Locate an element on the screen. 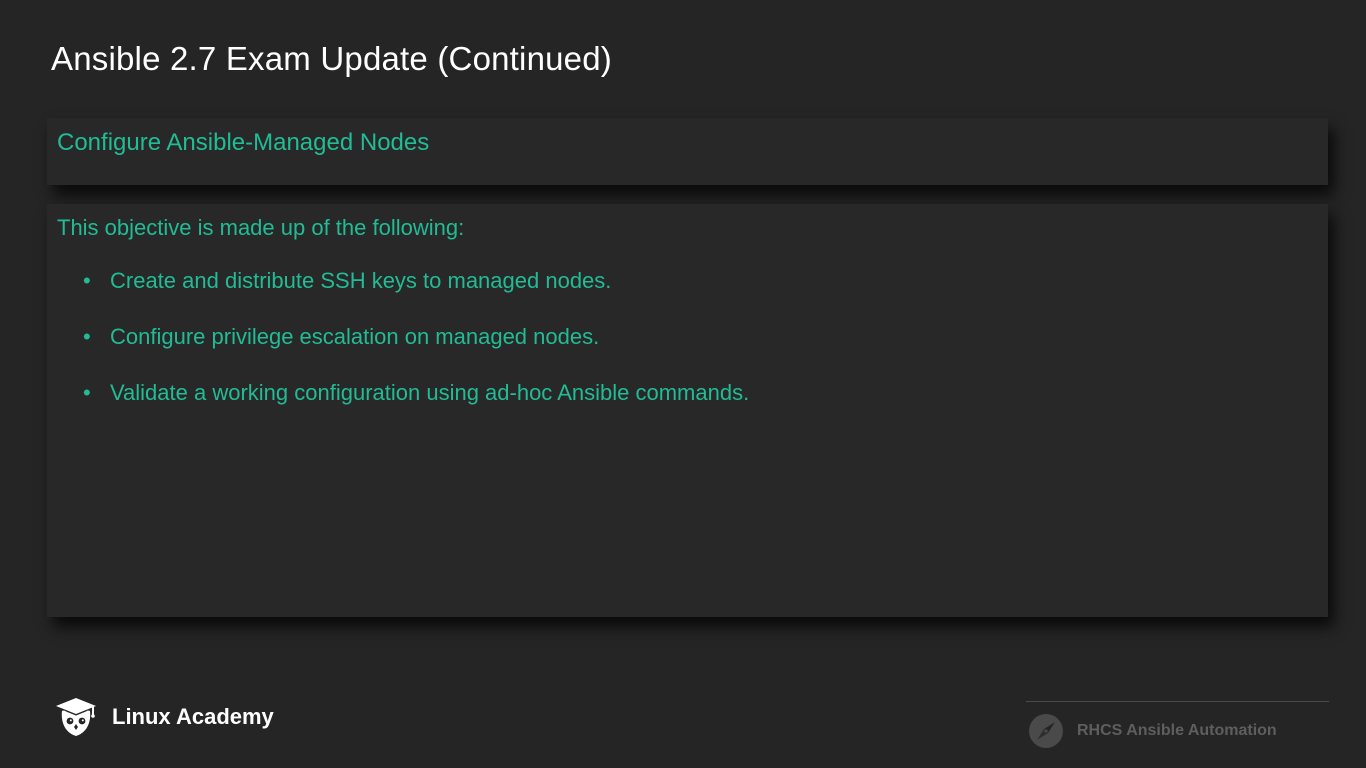 The image size is (1366, 768). slide-title: Ansible 2.7 Exam Update (Continued) is located at coordinates (331, 58).